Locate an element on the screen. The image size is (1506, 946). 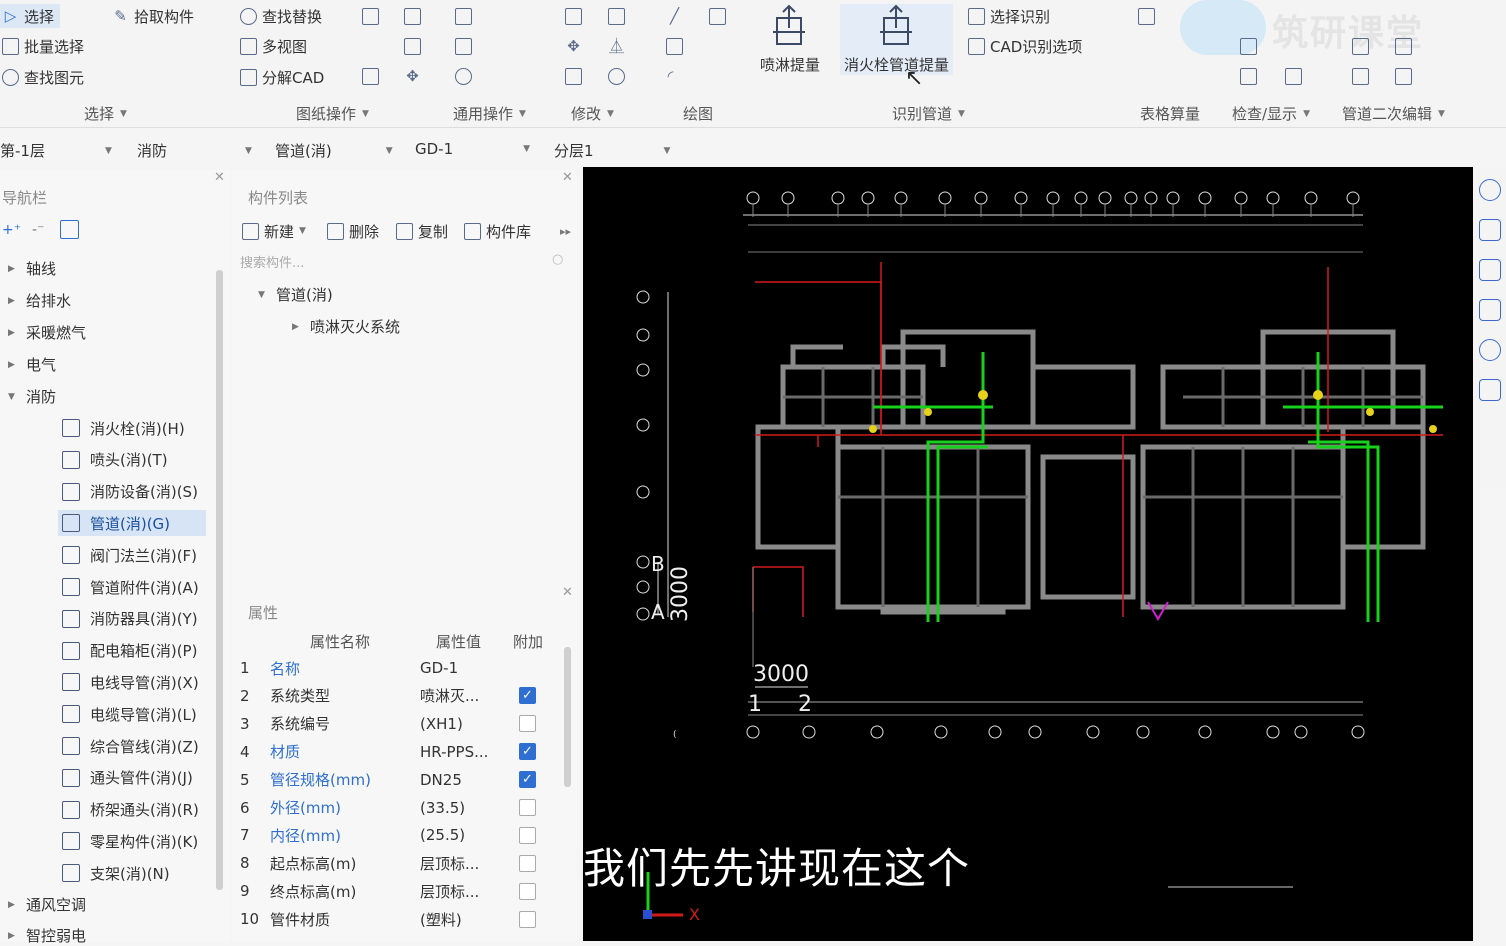
table-icon is located at coordinates (1146, 16).